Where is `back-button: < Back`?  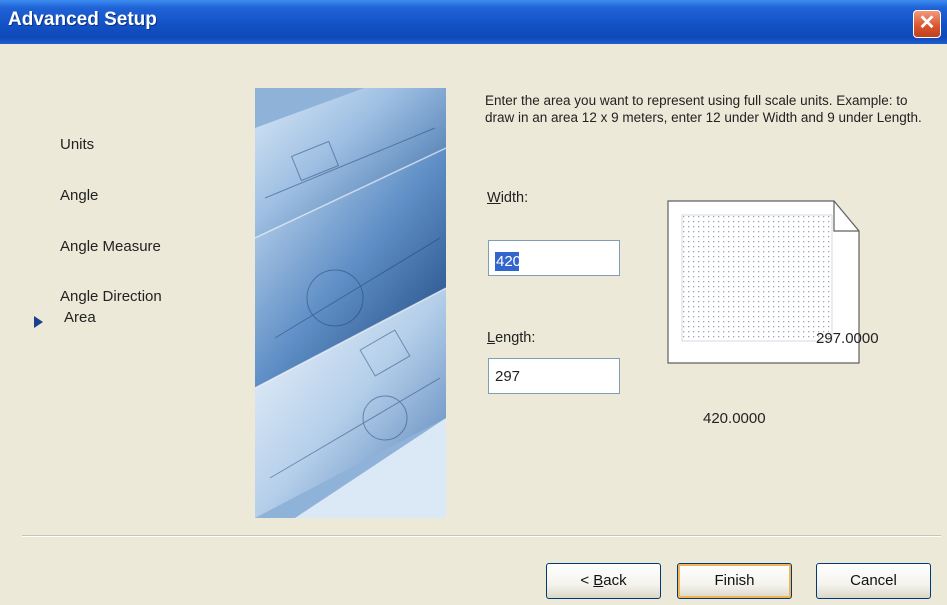
back-button: < Back is located at coordinates (603, 581).